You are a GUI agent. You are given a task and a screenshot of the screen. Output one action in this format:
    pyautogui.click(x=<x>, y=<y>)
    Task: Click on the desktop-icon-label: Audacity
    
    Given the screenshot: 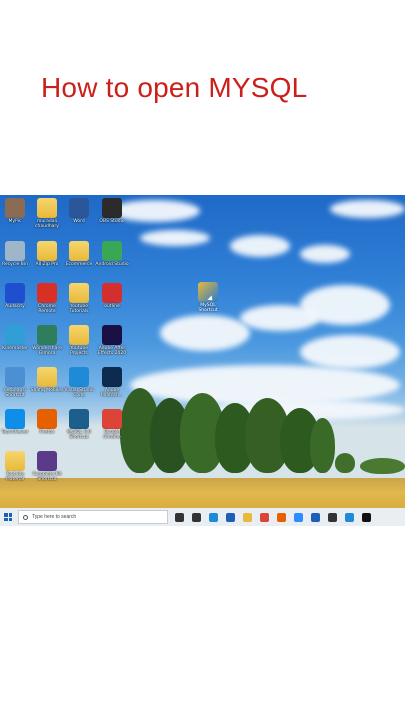 What is the action you would take?
    pyautogui.click(x=15, y=306)
    